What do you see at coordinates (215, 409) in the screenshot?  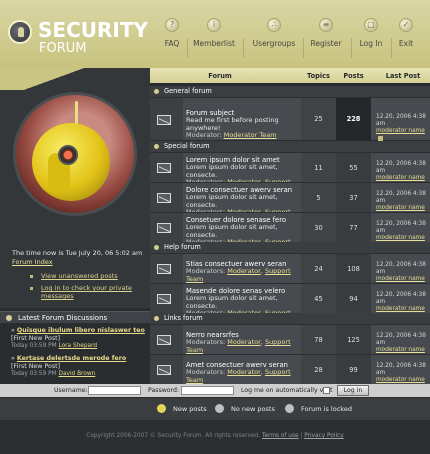 I see `legend: New posts No new posts Forum is locked` at bounding box center [215, 409].